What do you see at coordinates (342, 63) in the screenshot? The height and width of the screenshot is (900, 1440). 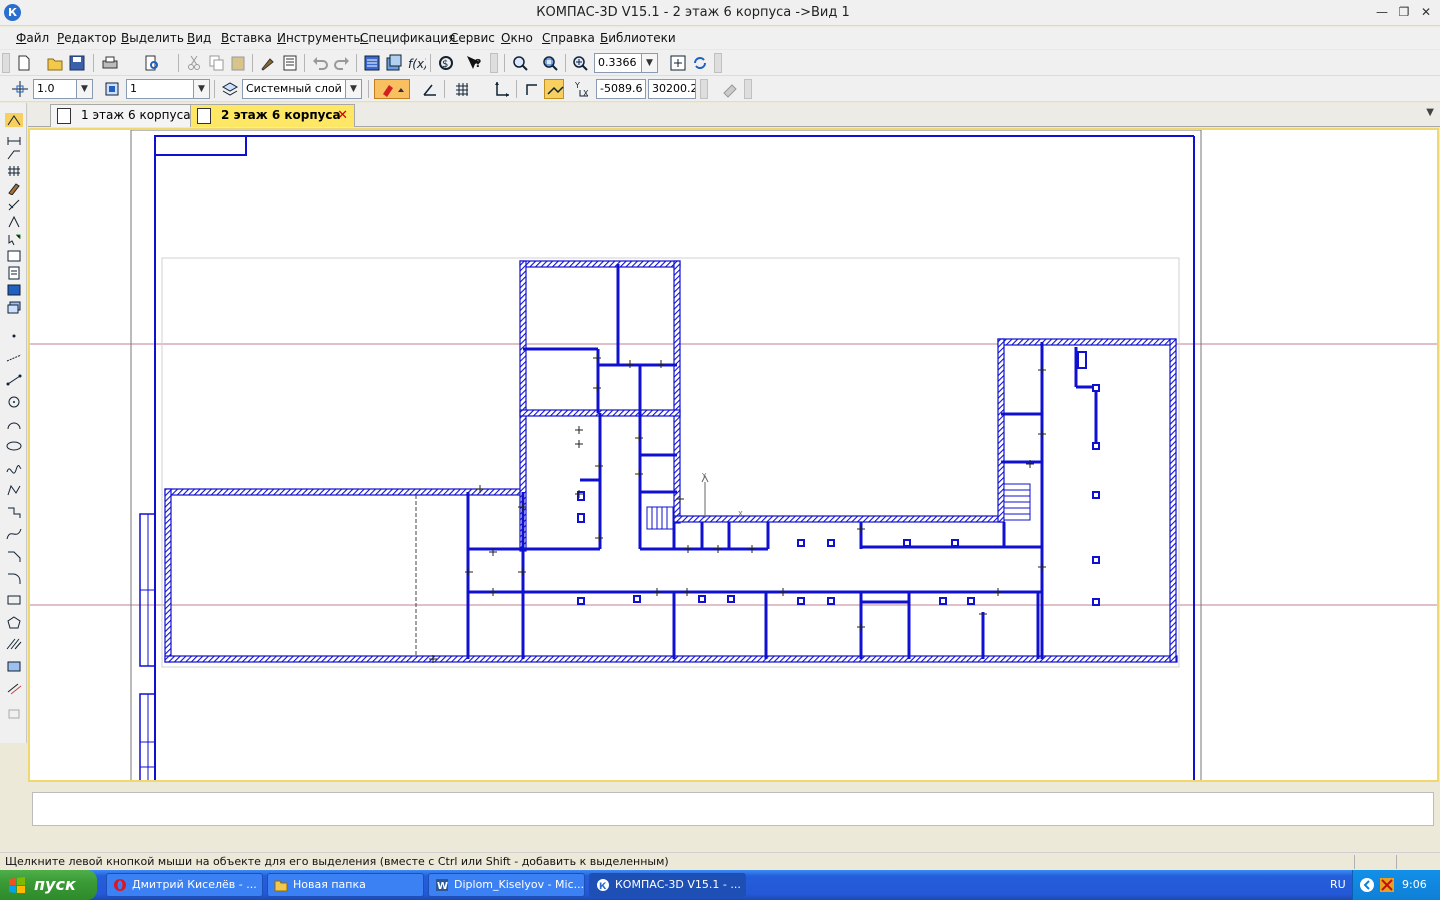 I see `redo-icon` at bounding box center [342, 63].